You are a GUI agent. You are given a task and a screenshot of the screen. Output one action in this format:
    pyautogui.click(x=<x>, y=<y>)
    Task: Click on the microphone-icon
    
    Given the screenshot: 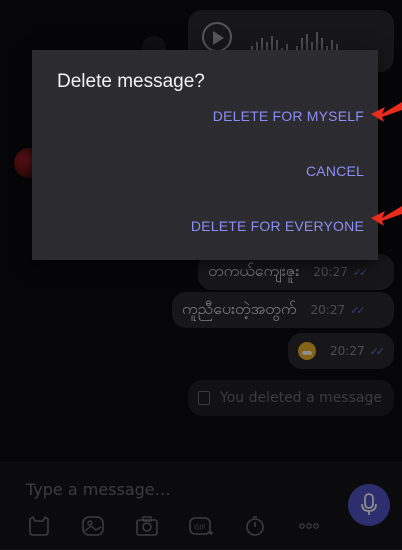 What is the action you would take?
    pyautogui.click(x=369, y=504)
    